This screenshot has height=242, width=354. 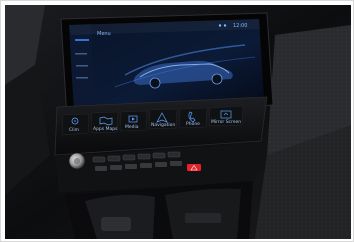 I want to click on touch-button-label: Clim, so click(x=74, y=130).